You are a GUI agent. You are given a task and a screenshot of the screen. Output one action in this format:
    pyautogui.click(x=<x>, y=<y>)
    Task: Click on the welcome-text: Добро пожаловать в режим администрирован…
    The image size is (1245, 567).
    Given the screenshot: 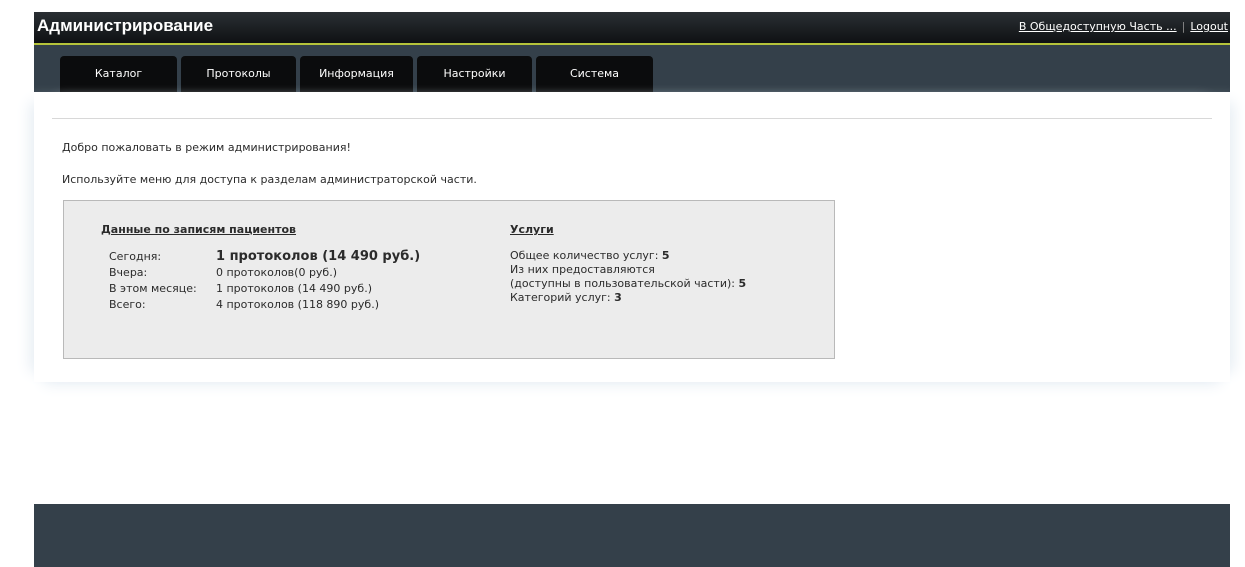 What is the action you would take?
    pyautogui.click(x=206, y=147)
    